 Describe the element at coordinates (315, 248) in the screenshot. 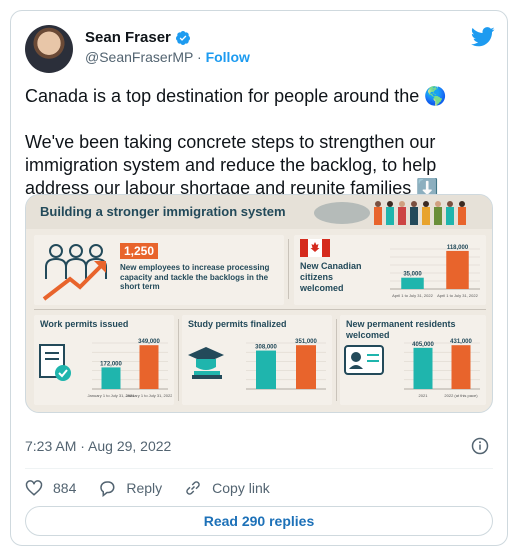

I see `canada-flag-icon` at that location.